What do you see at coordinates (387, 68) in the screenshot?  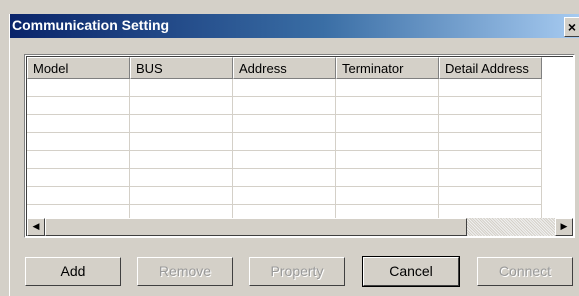 I see `column-header-terminator: Terminator` at bounding box center [387, 68].